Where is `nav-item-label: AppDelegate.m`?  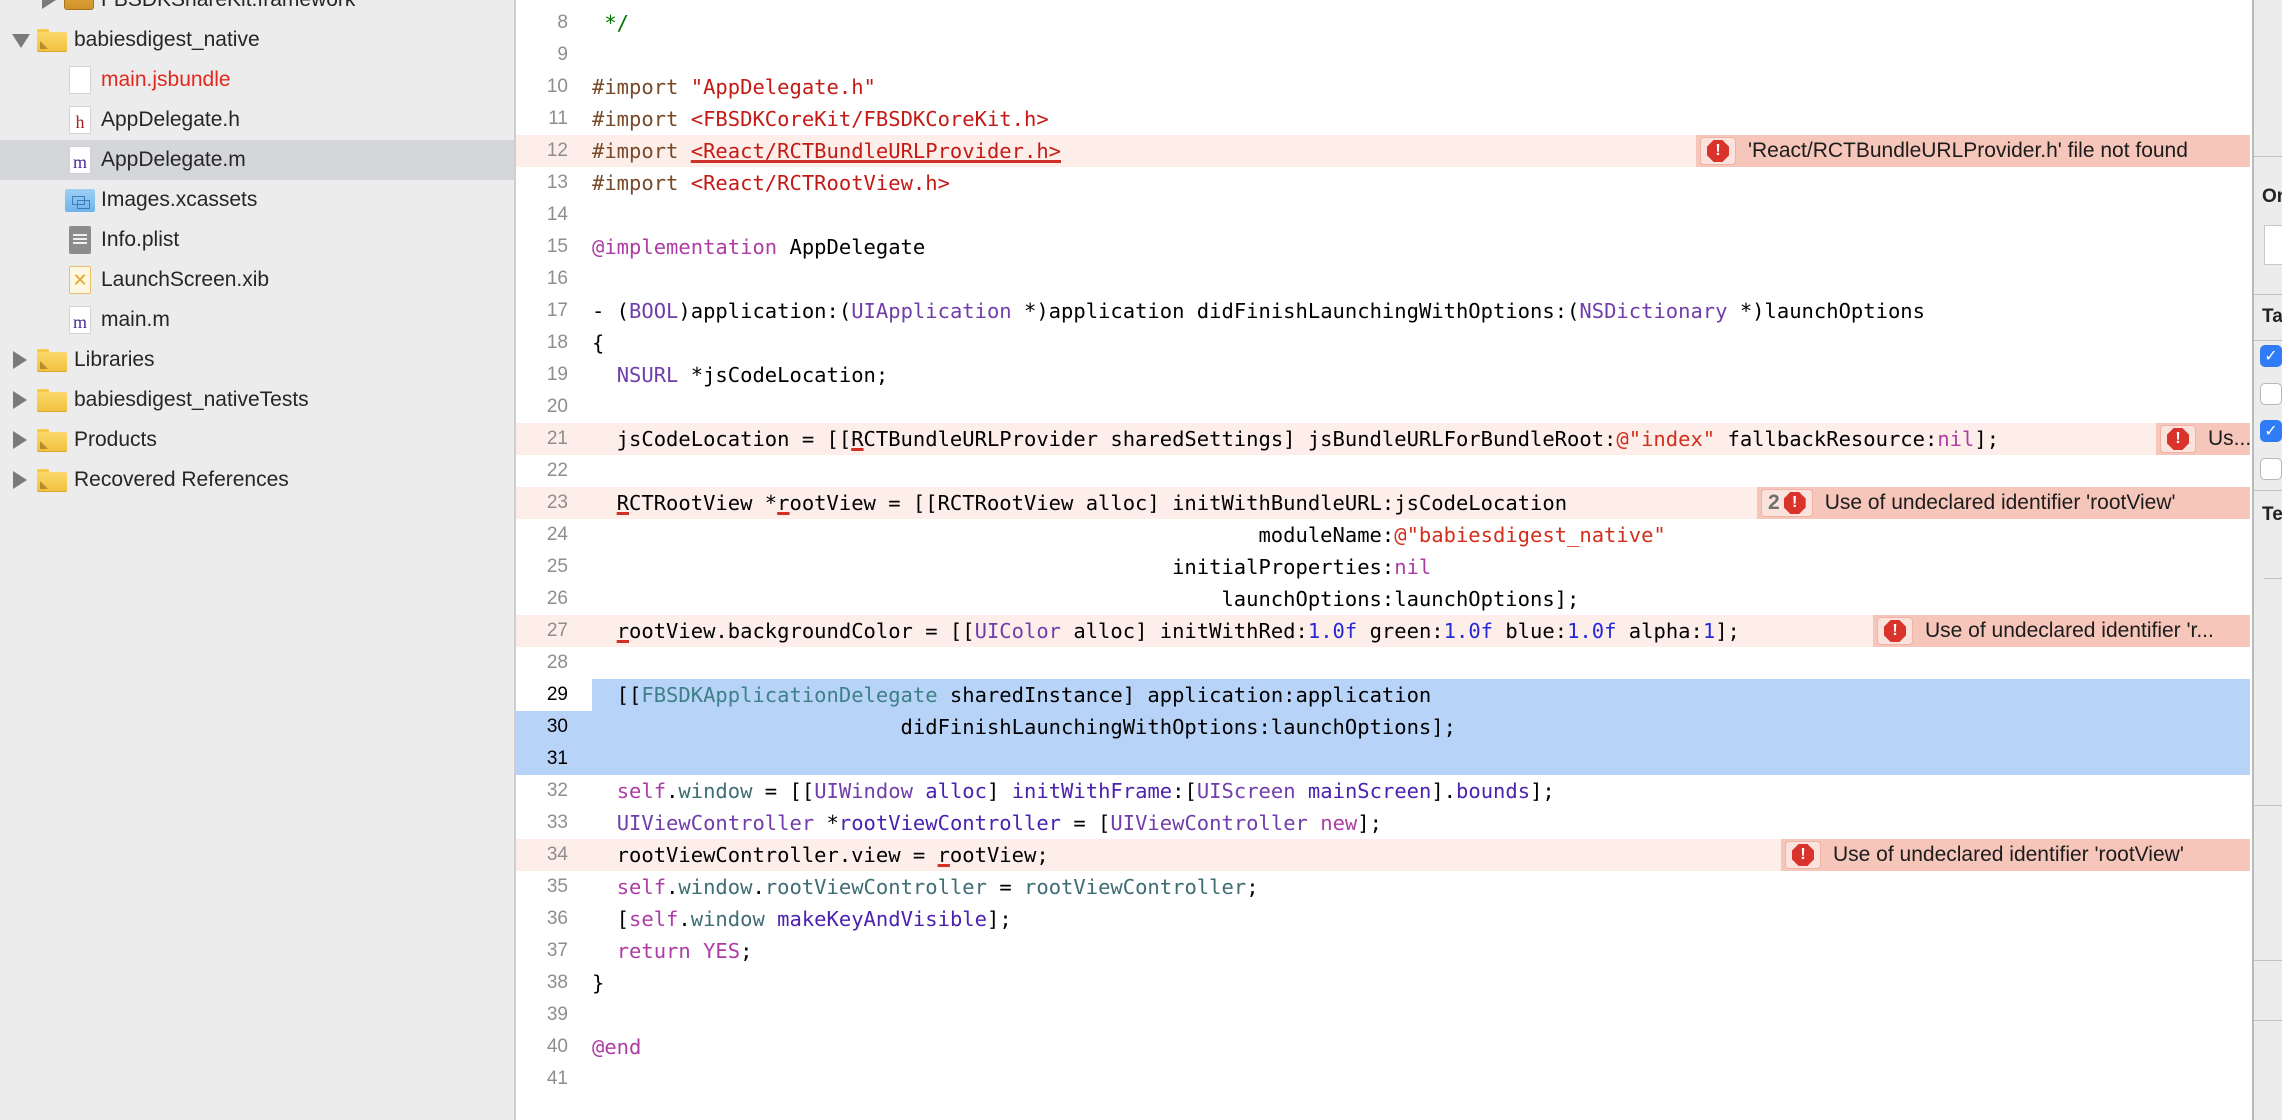
nav-item-label: AppDelegate.m is located at coordinates (173, 159).